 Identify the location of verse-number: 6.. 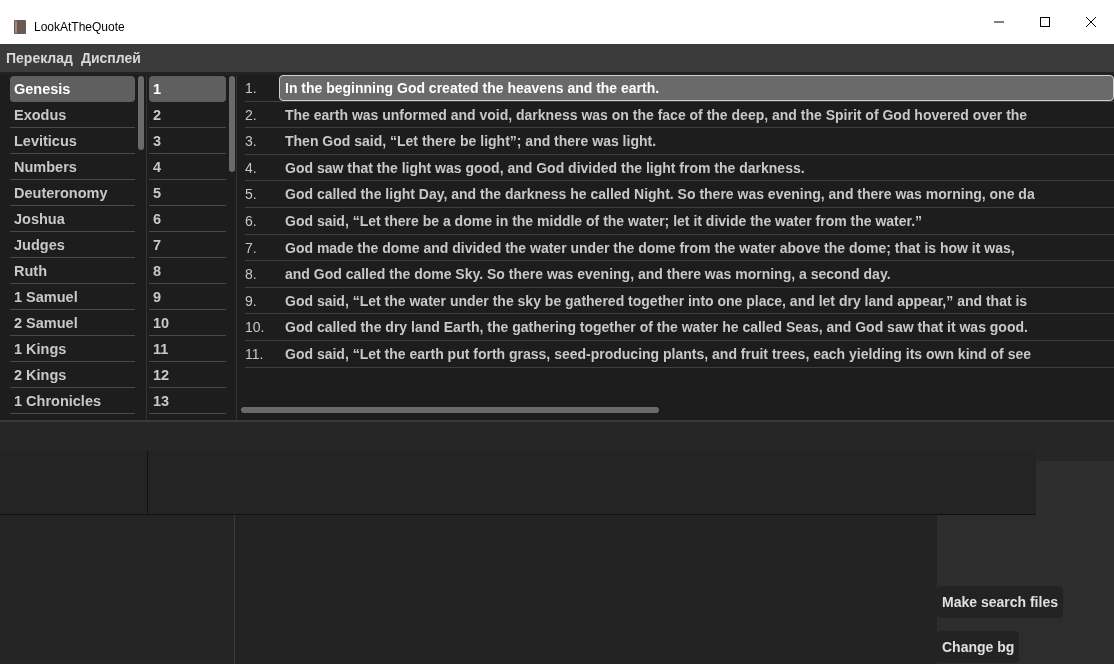
(251, 221).